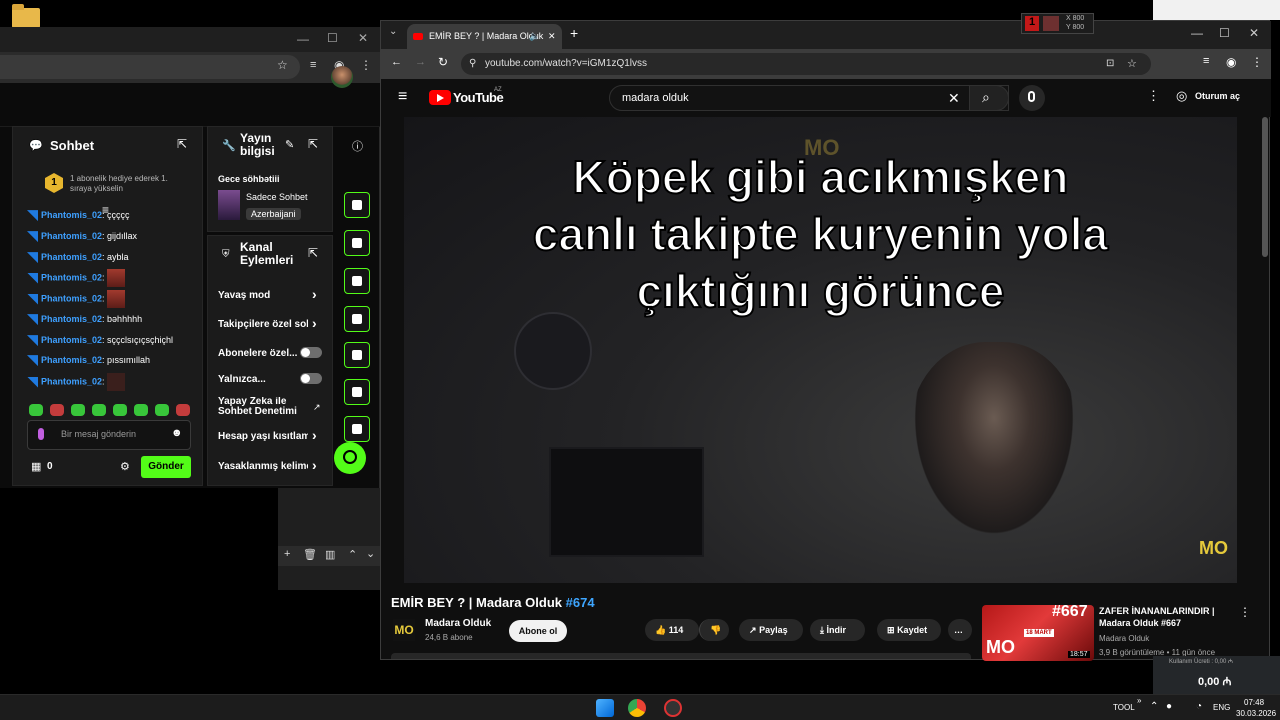 The height and width of the screenshot is (720, 1280). I want to click on chat-message: Phantomis_02: ççççç, so click(78, 215).